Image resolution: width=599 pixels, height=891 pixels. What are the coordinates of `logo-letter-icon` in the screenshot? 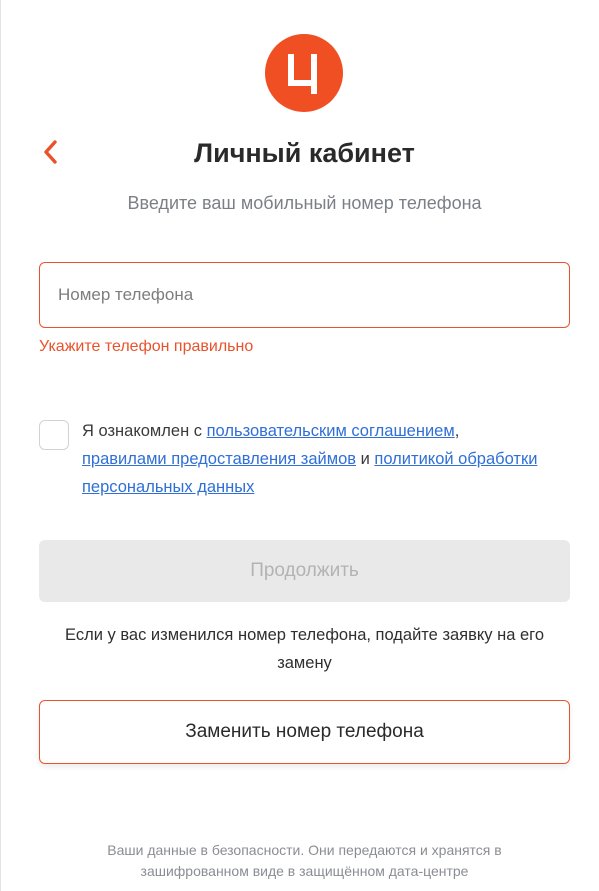 It's located at (302, 74).